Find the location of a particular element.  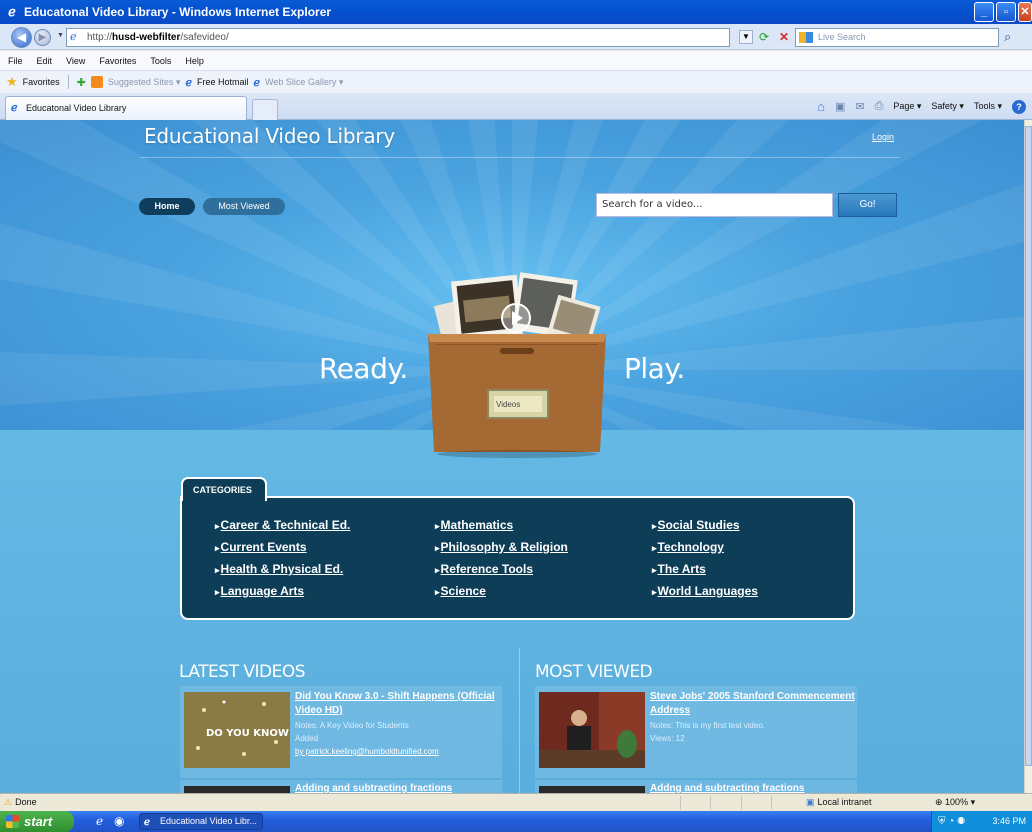

quicklaunch-desktop-icon: ◉ is located at coordinates (119, 821).